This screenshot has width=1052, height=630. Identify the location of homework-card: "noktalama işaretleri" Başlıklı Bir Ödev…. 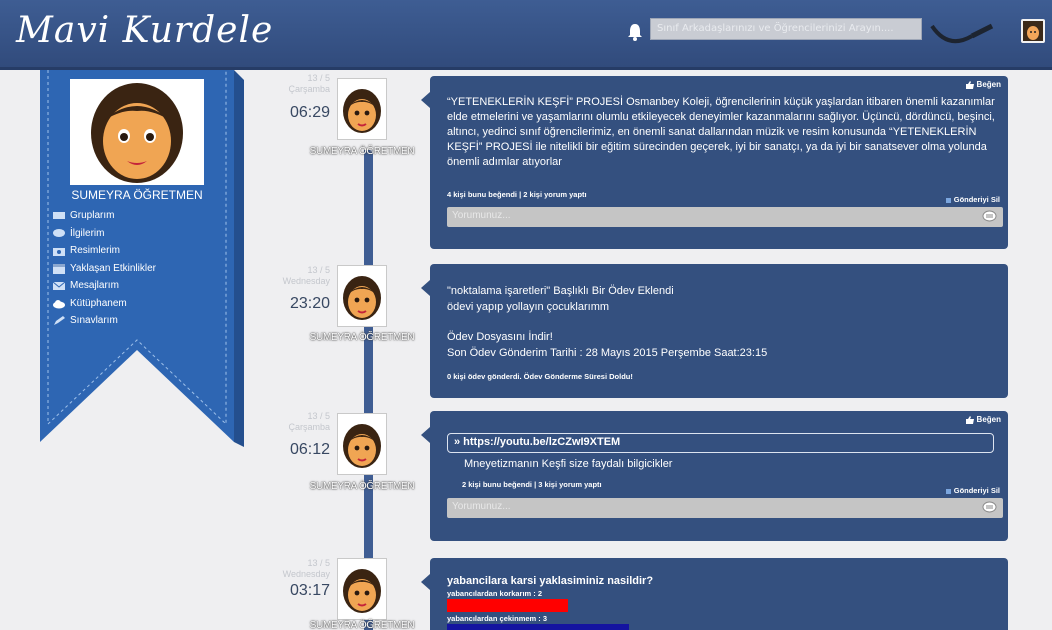
(714, 331).